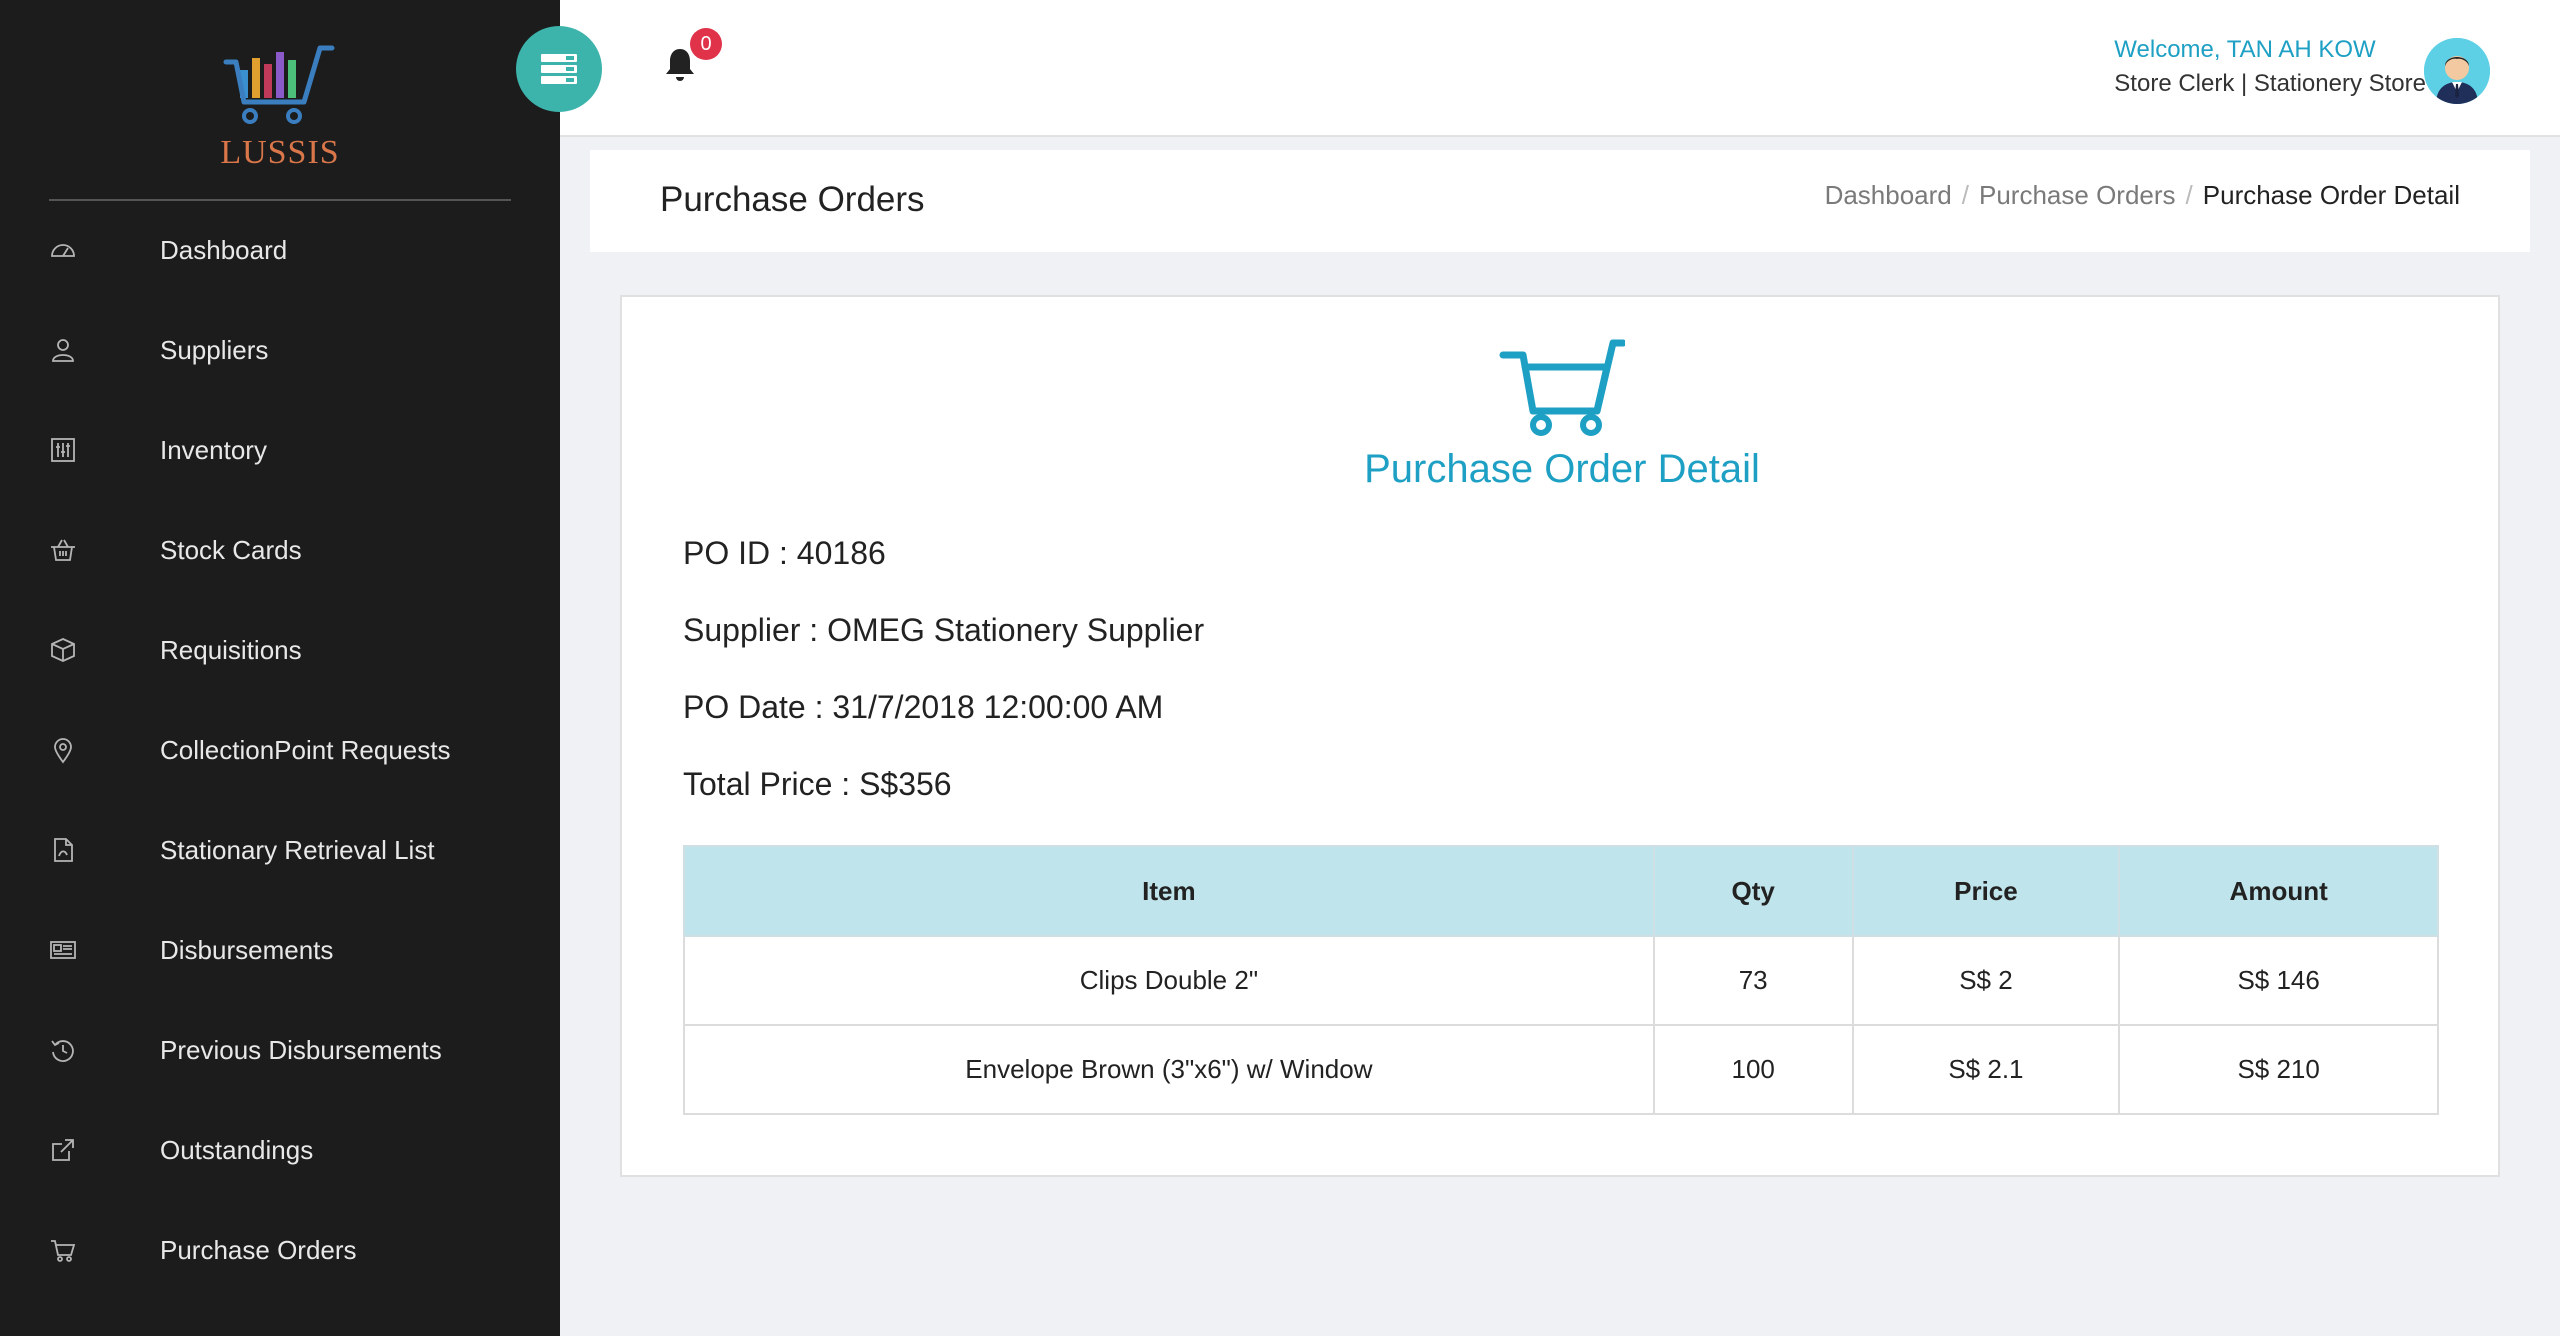  I want to click on po-supplier: Supplier : OMEG Stationery Supplier, so click(944, 630).